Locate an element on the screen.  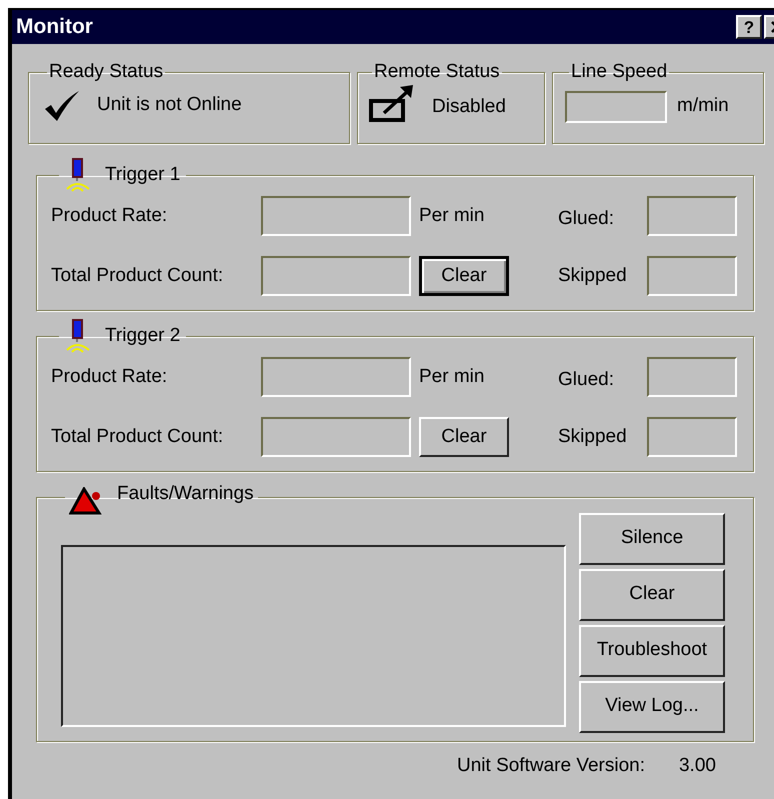
group-title: Faults/Warnings is located at coordinates (185, 494).